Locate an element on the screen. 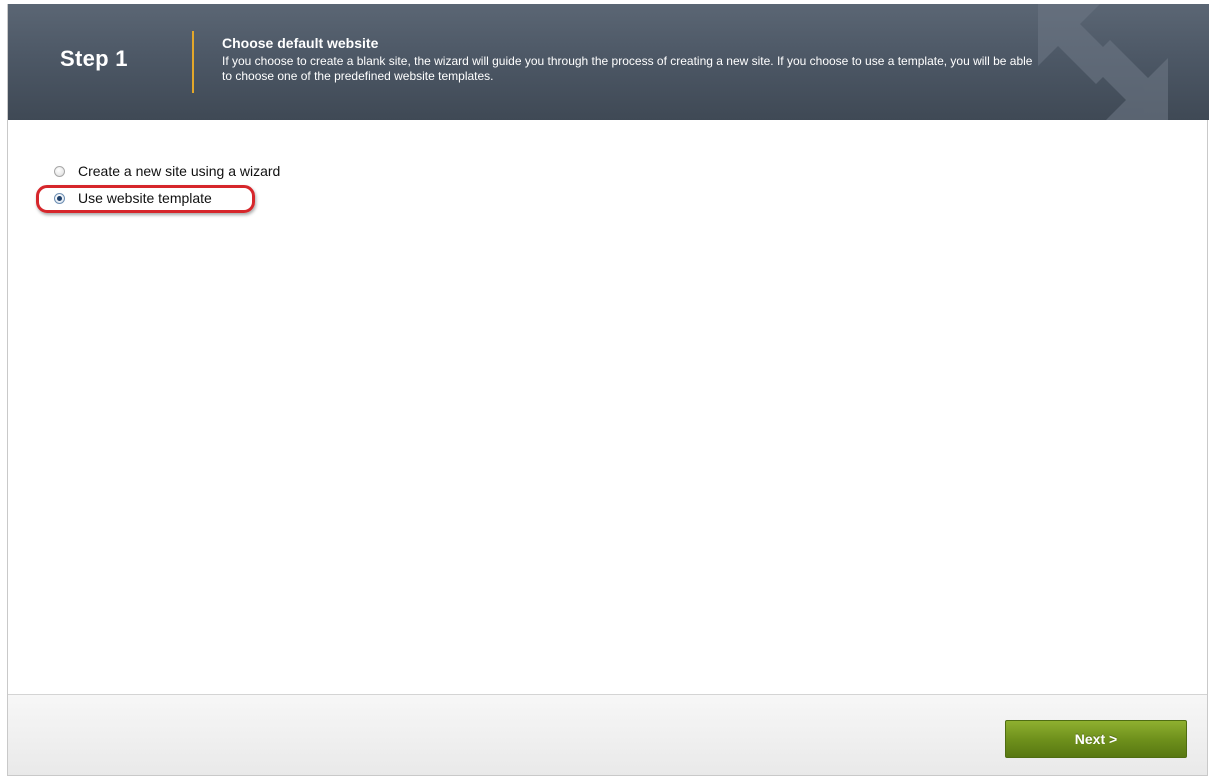  step-title: Choose default website is located at coordinates (300, 43).